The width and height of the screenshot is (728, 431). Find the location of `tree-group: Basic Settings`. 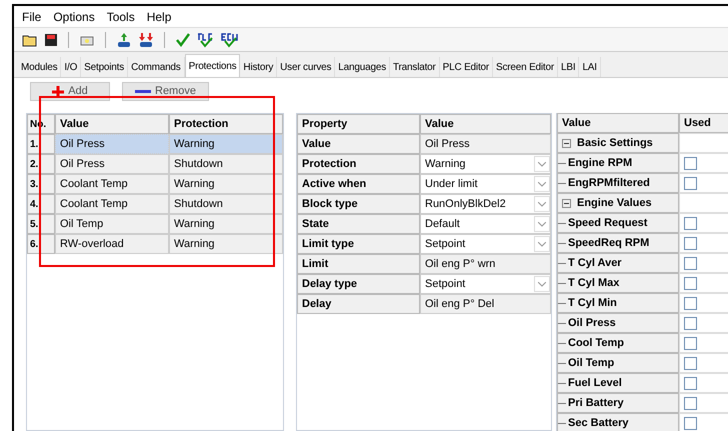

tree-group: Basic Settings is located at coordinates (618, 143).